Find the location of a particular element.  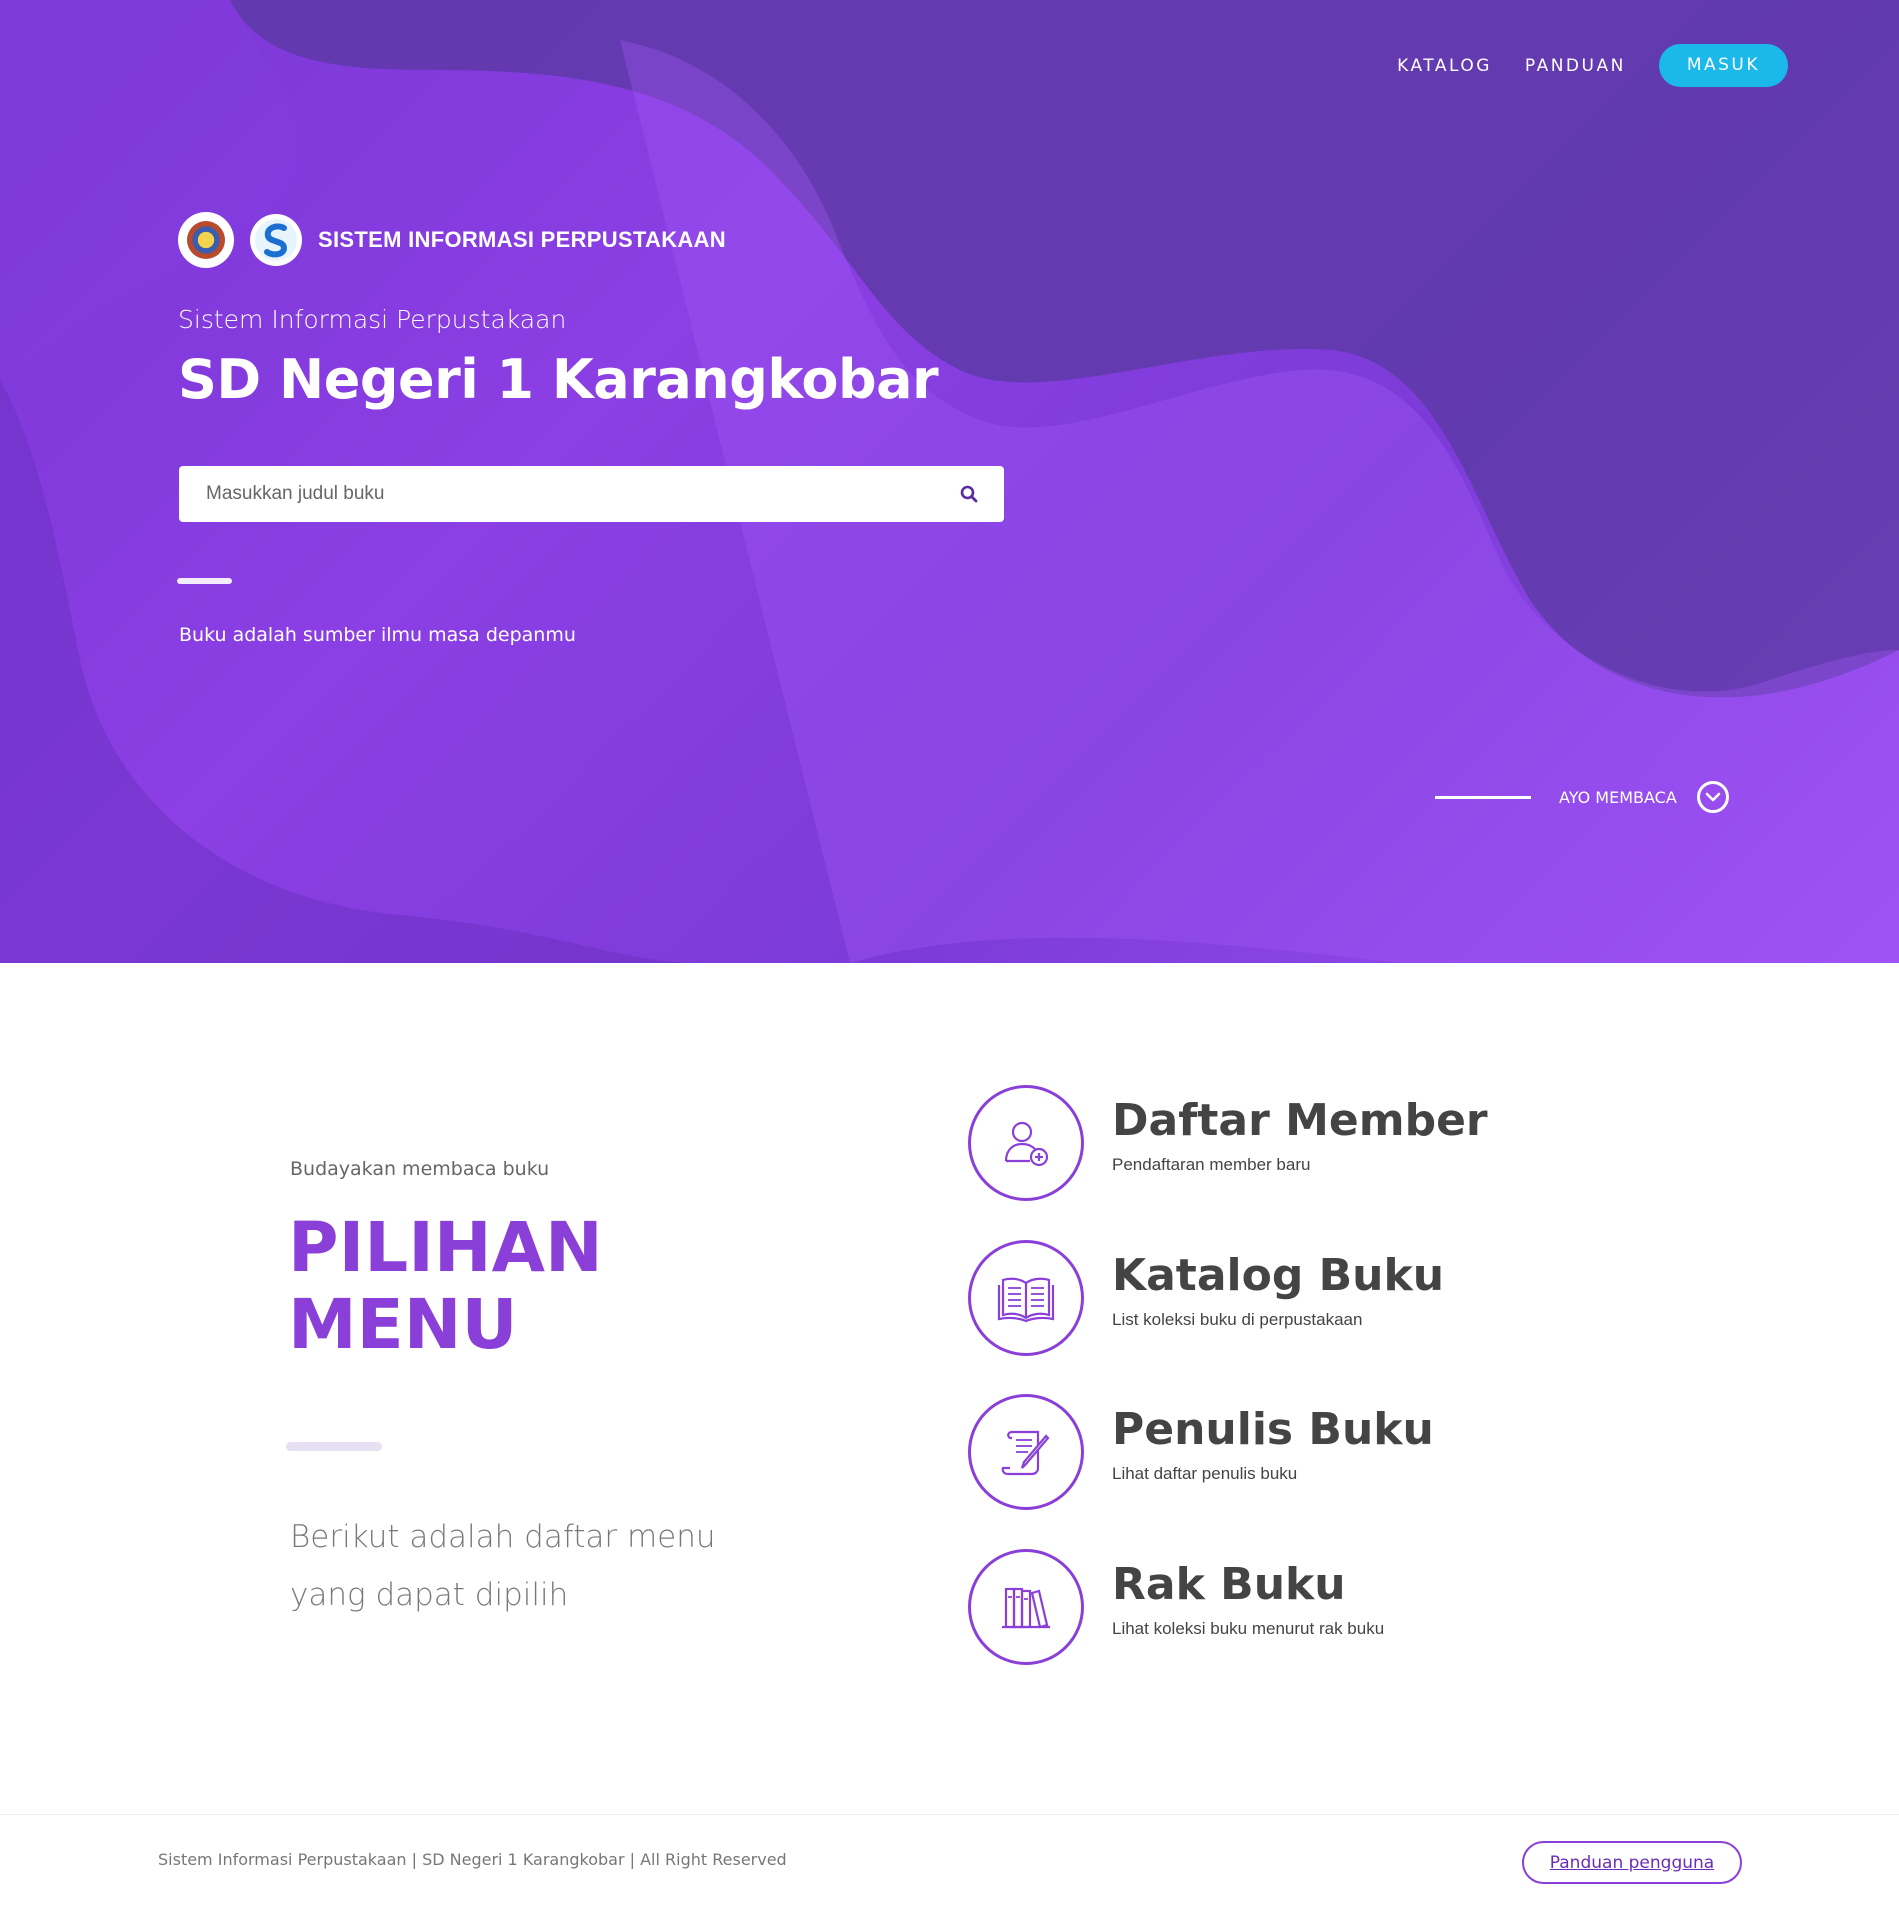

menu-item-penulis-buku: Penulis Buku Lihat daftar penulis buku is located at coordinates (1201, 1452).